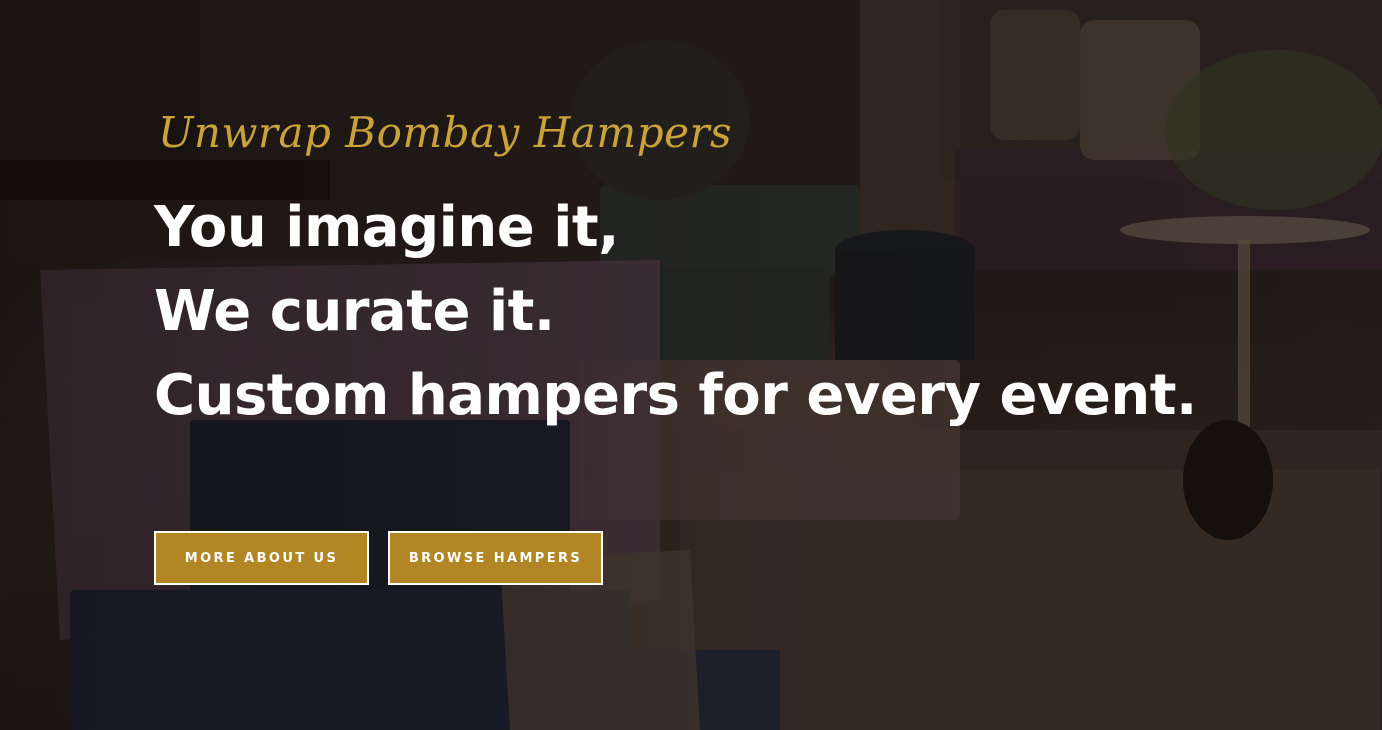 The height and width of the screenshot is (730, 1382). Describe the element at coordinates (445, 132) in the screenshot. I see `brand-script-title: Unwrap Bombay Hampers` at that location.